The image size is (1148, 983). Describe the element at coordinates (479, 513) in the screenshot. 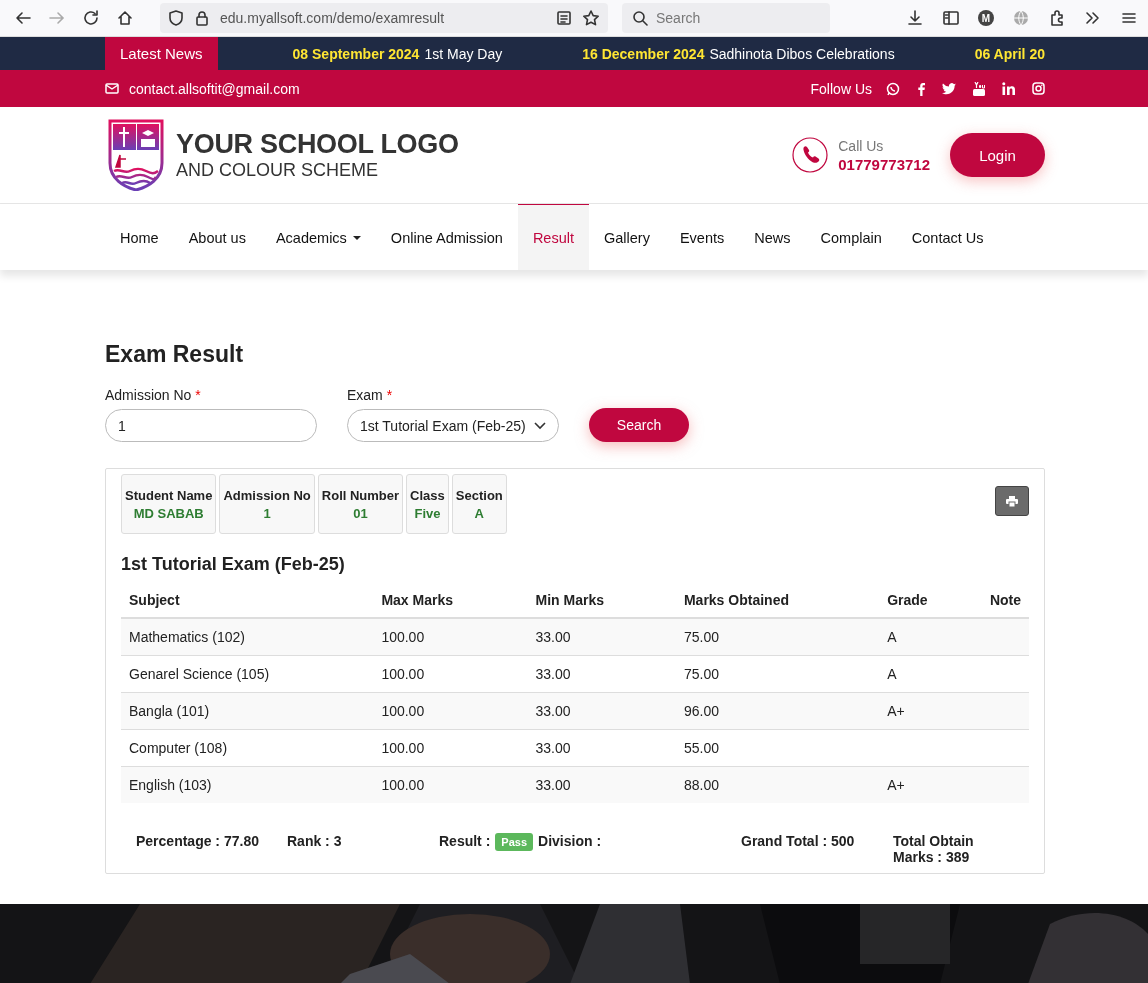

I see `info-value: A` at that location.